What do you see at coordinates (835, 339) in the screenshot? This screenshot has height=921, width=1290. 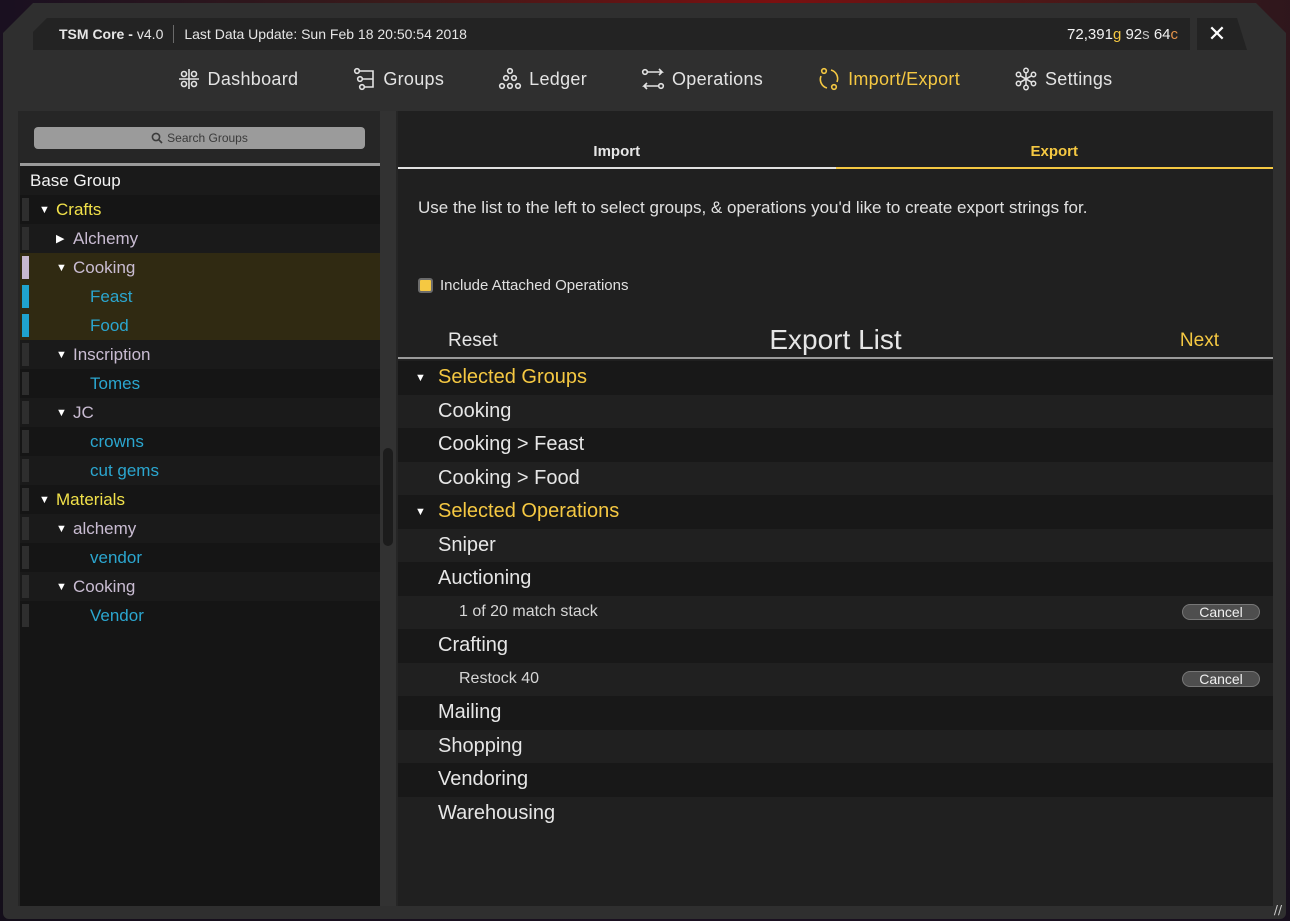 I see `export-list-title: Export List` at bounding box center [835, 339].